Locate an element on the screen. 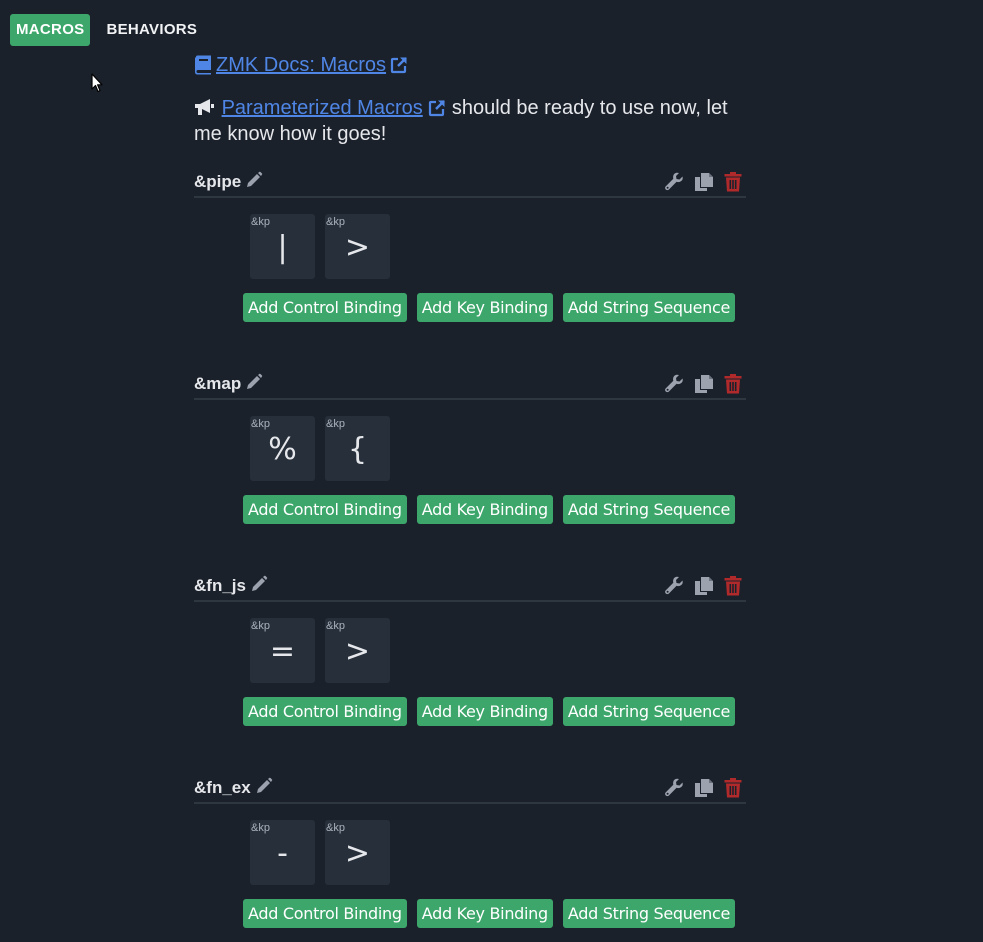 This screenshot has height=942, width=983. macro-header: &fn_ex is located at coordinates (470, 789).